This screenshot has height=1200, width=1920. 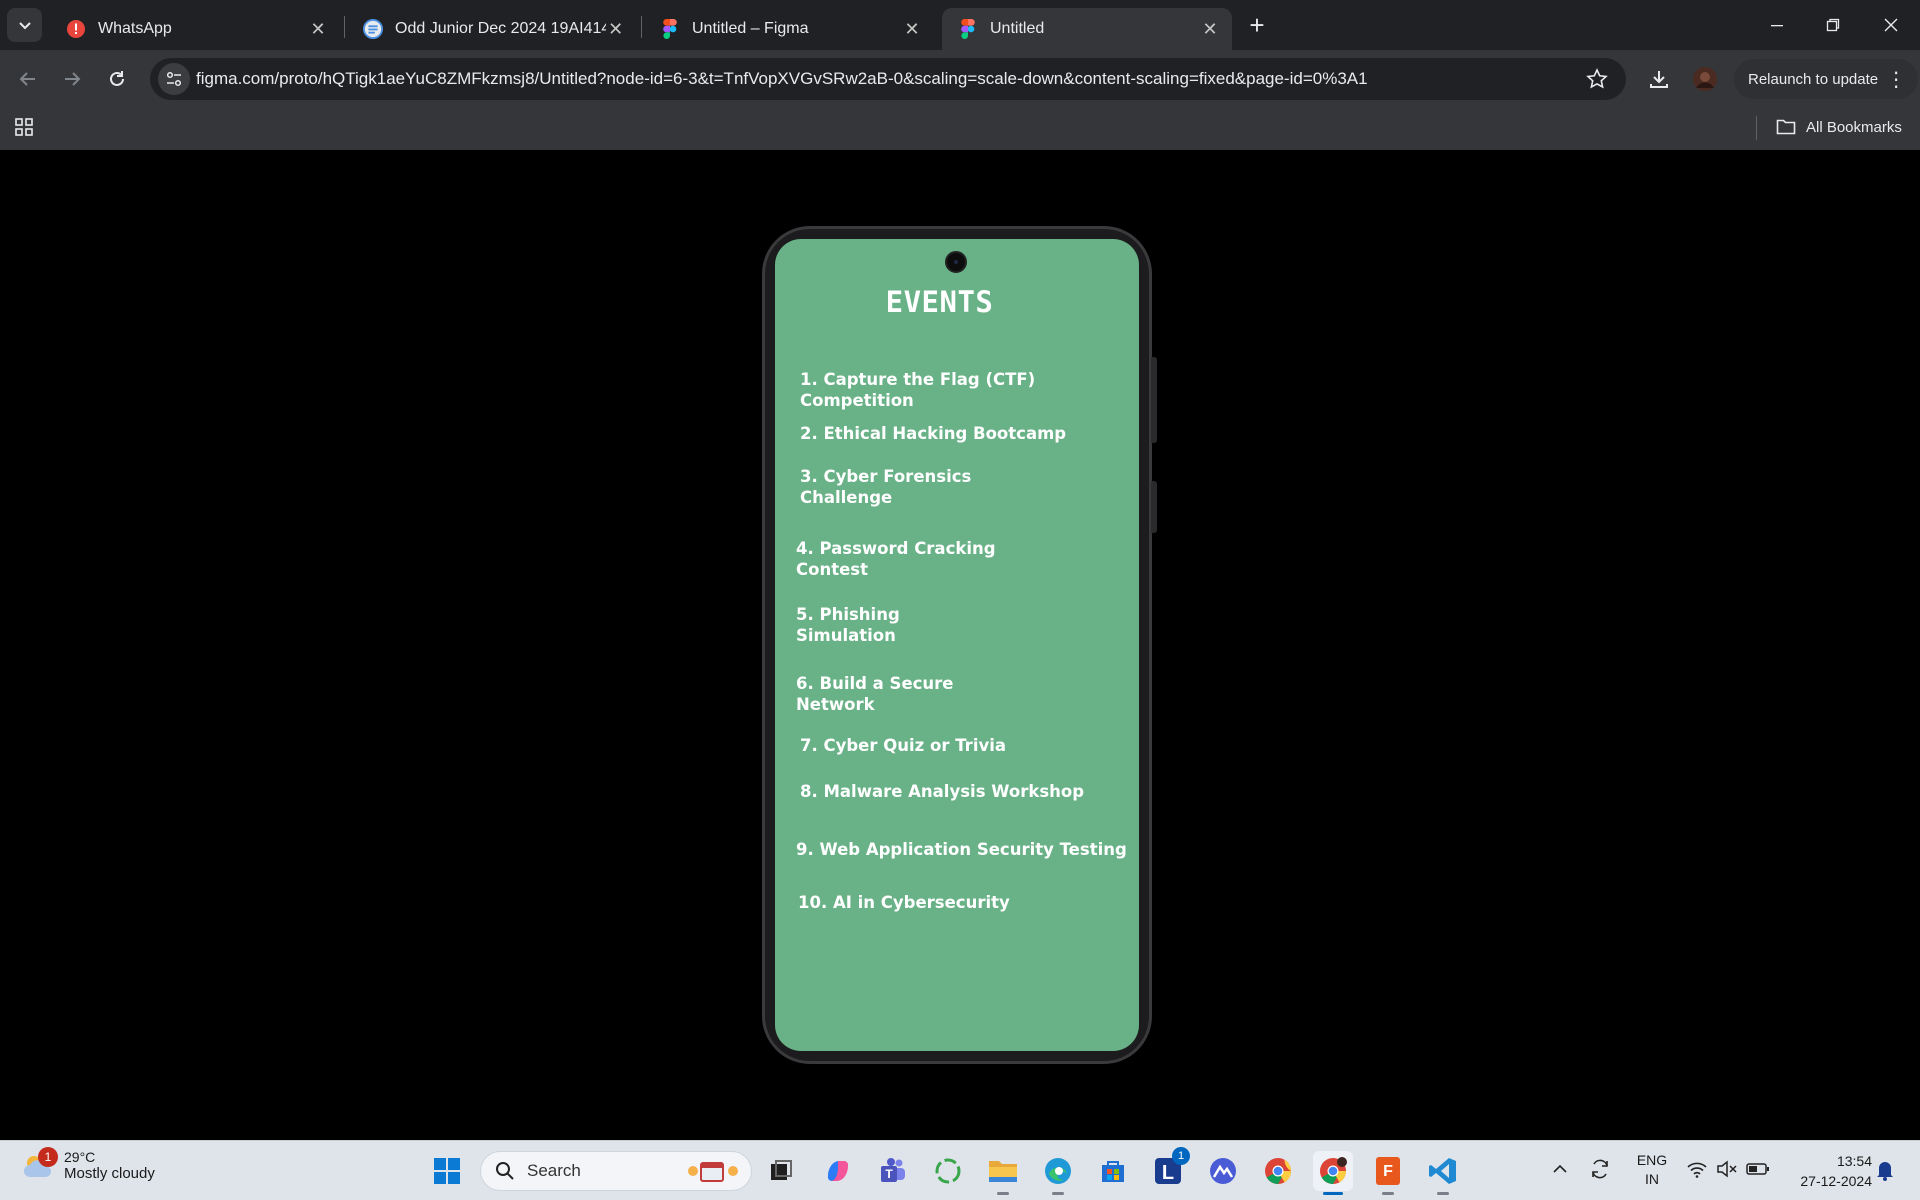 What do you see at coordinates (789, 29) in the screenshot?
I see `tab-figma: Untitled – Figma ✕` at bounding box center [789, 29].